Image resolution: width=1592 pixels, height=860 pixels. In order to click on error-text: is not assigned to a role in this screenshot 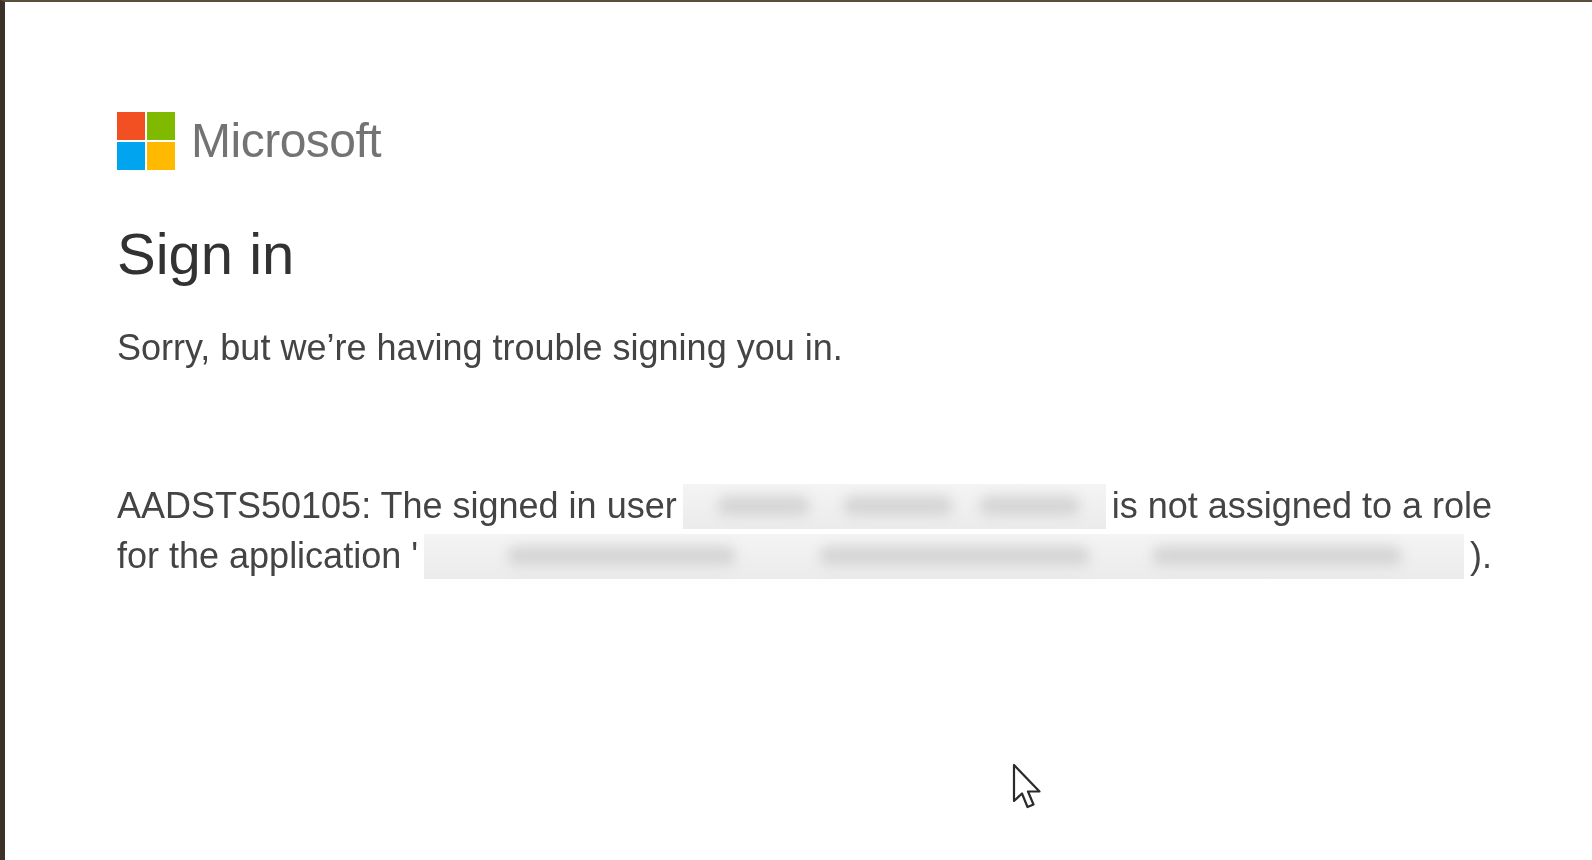, I will do `click(1301, 506)`.